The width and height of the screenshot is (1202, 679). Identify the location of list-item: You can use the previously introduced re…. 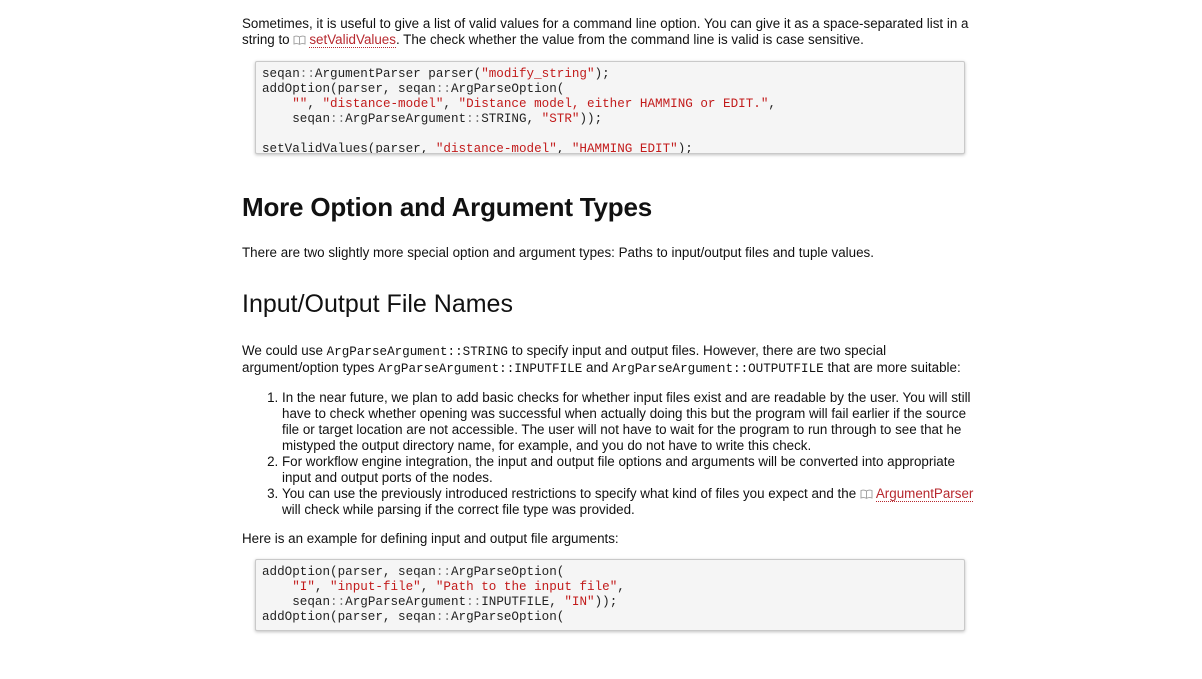
(629, 502).